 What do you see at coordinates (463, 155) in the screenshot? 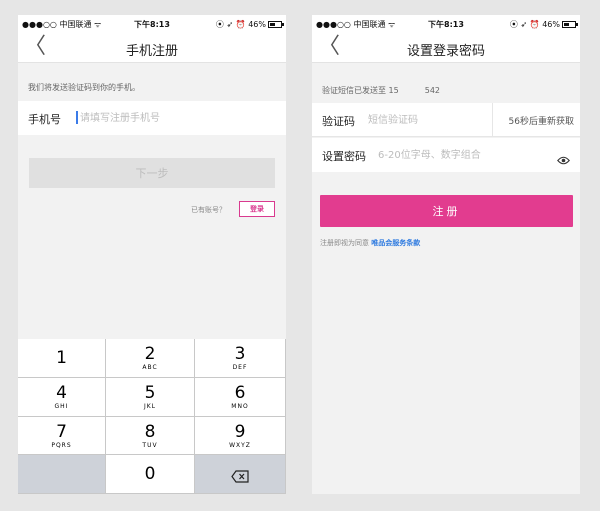
I see `password-input` at bounding box center [463, 155].